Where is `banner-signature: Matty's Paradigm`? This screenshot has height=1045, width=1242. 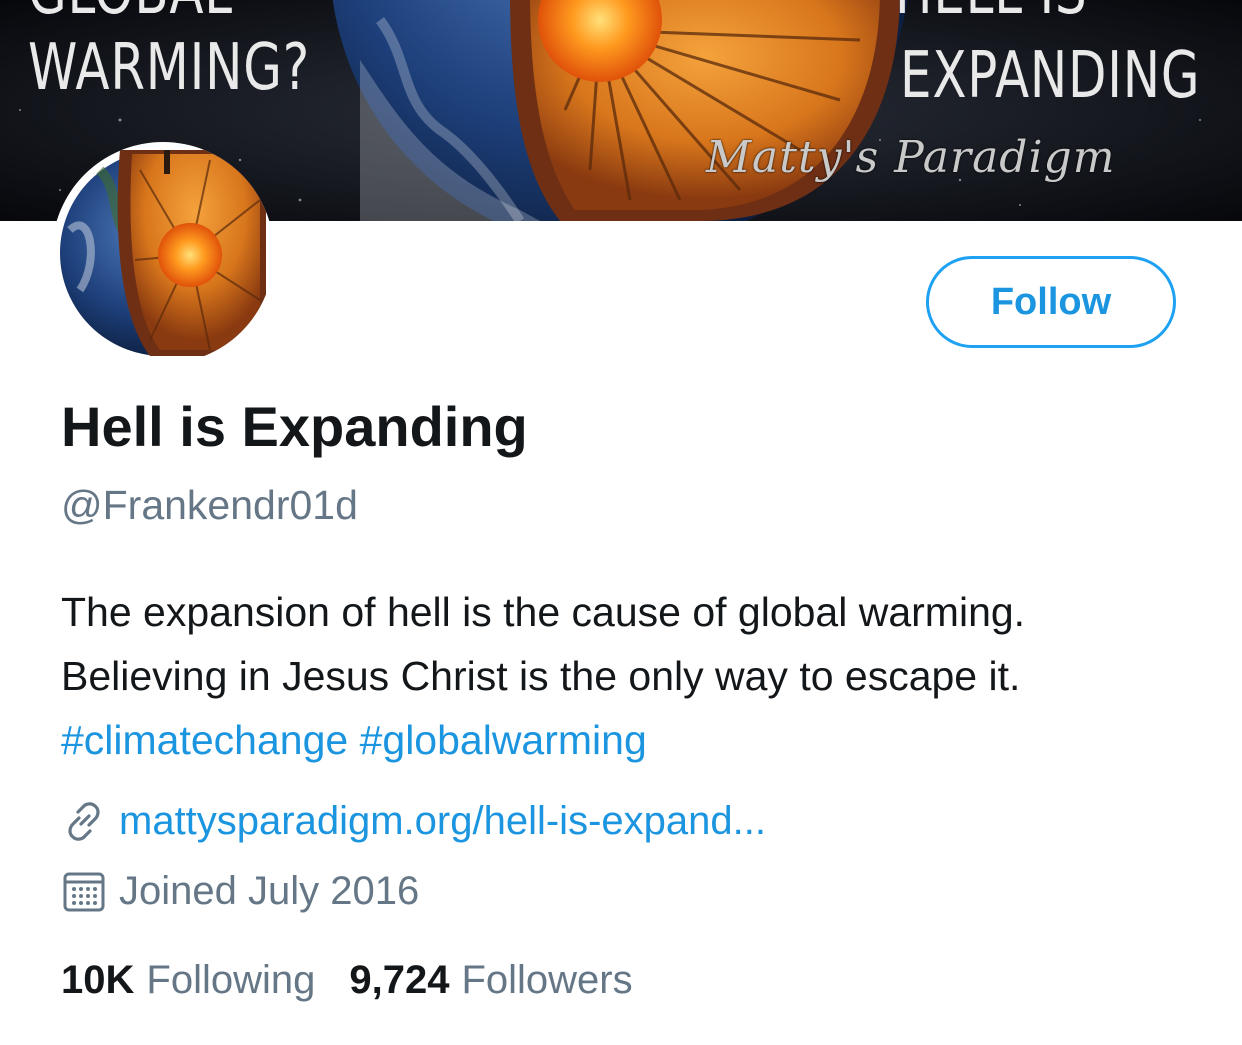
banner-signature: Matty's Paradigm is located at coordinates (911, 157).